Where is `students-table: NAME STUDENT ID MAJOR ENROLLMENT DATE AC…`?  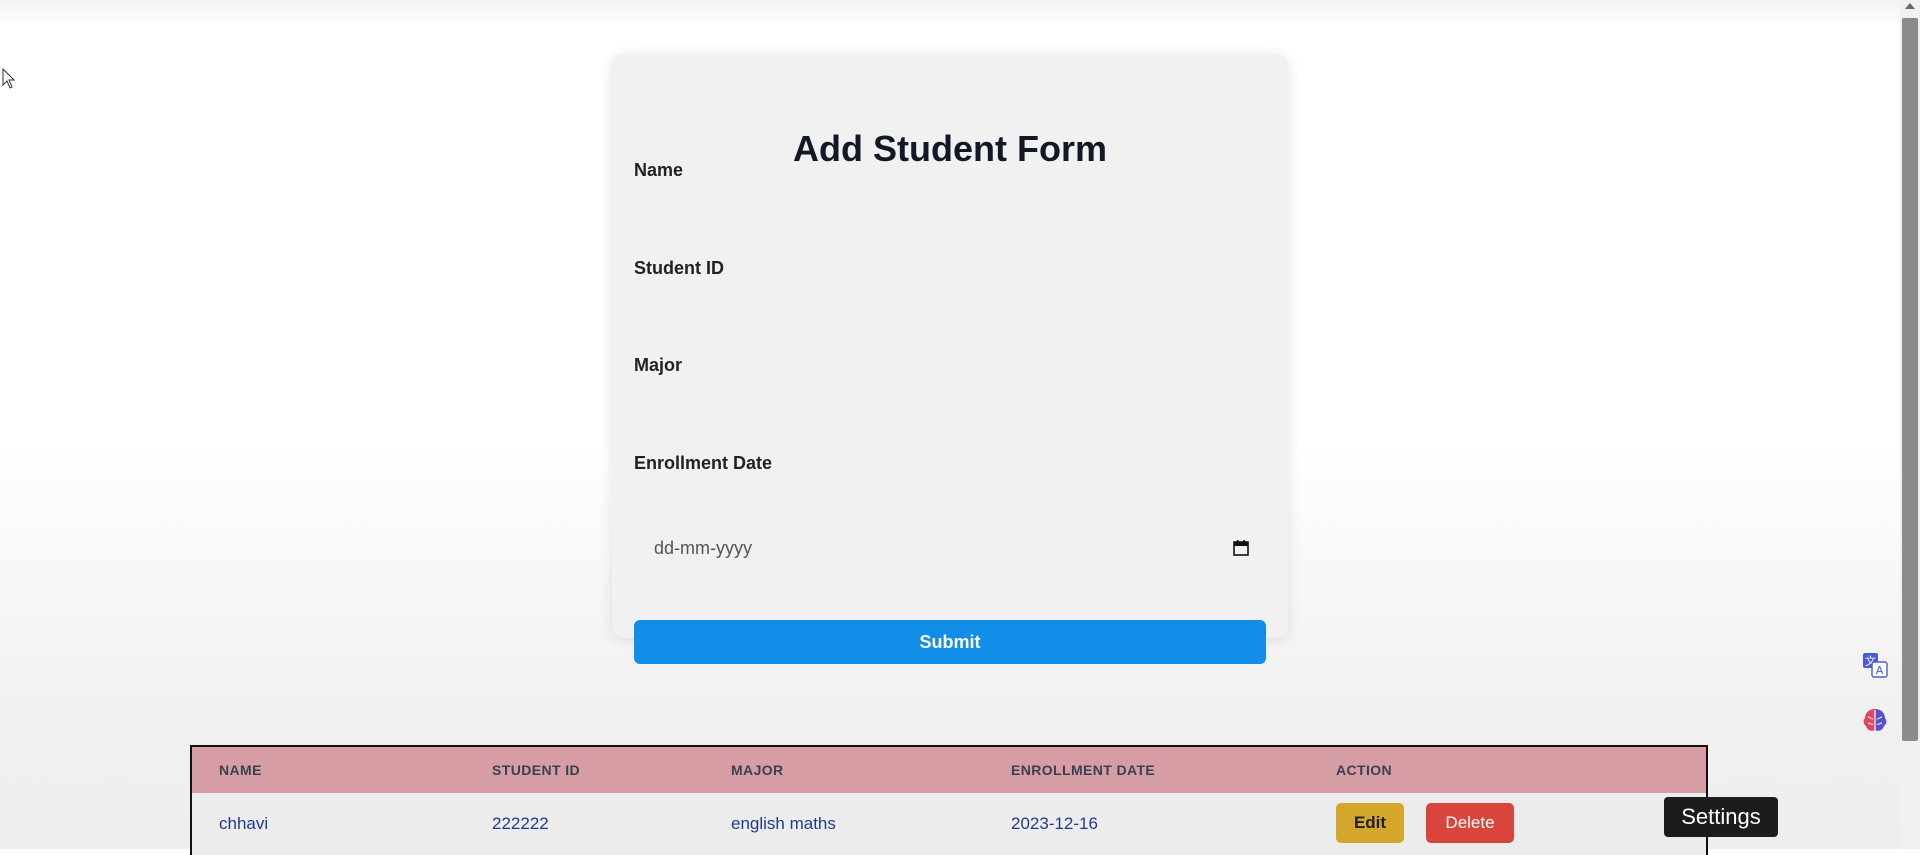 students-table: NAME STUDENT ID MAJOR ENROLLMENT DATE AC… is located at coordinates (949, 800).